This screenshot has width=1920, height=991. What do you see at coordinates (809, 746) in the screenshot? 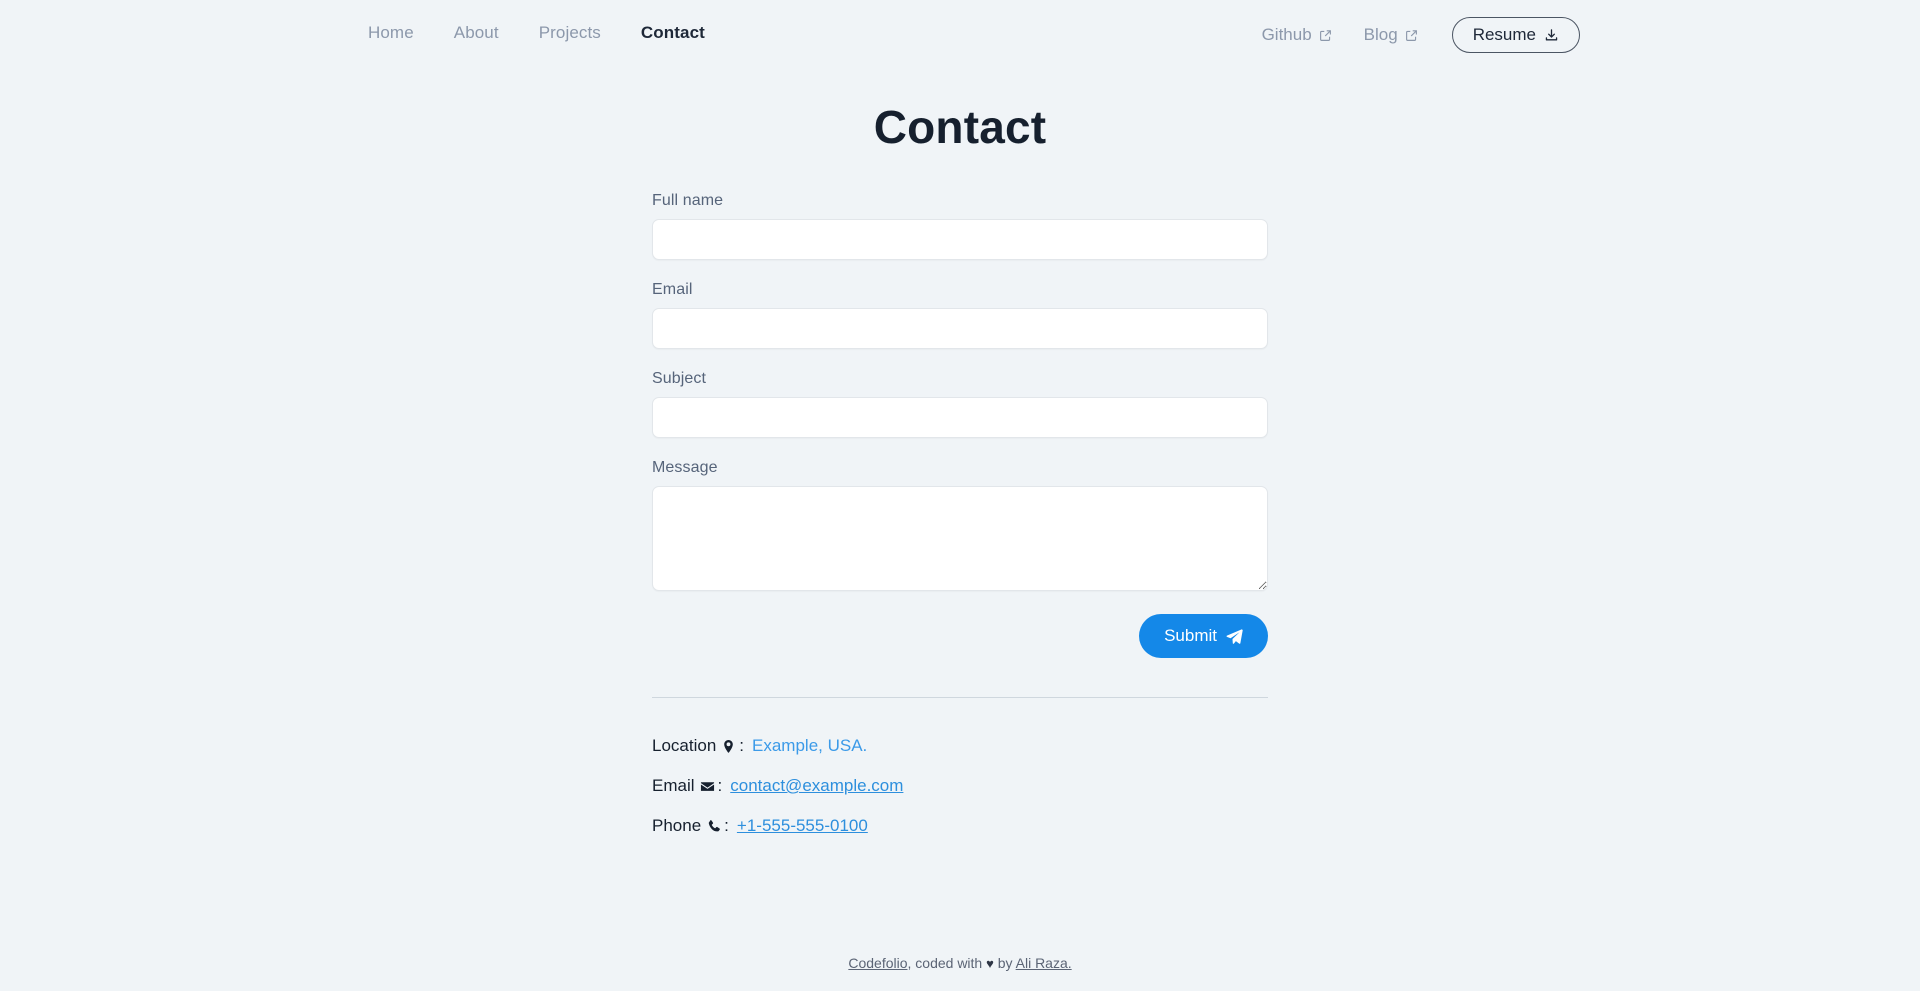
I see `location-value: Example, USA.` at bounding box center [809, 746].